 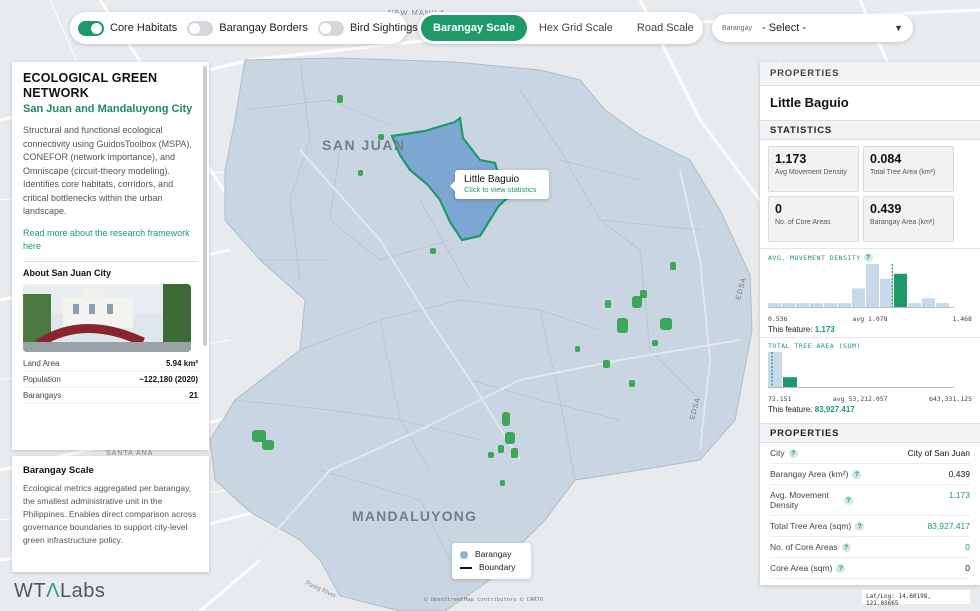 I want to click on map-attribution: © OpenStreetMap contributors © CARTO, so click(x=483, y=600).